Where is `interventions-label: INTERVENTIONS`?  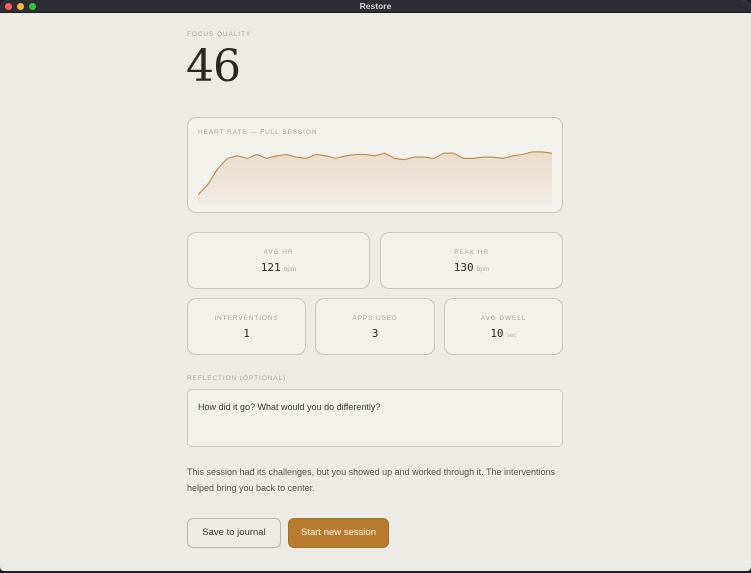
interventions-label: INTERVENTIONS is located at coordinates (246, 318).